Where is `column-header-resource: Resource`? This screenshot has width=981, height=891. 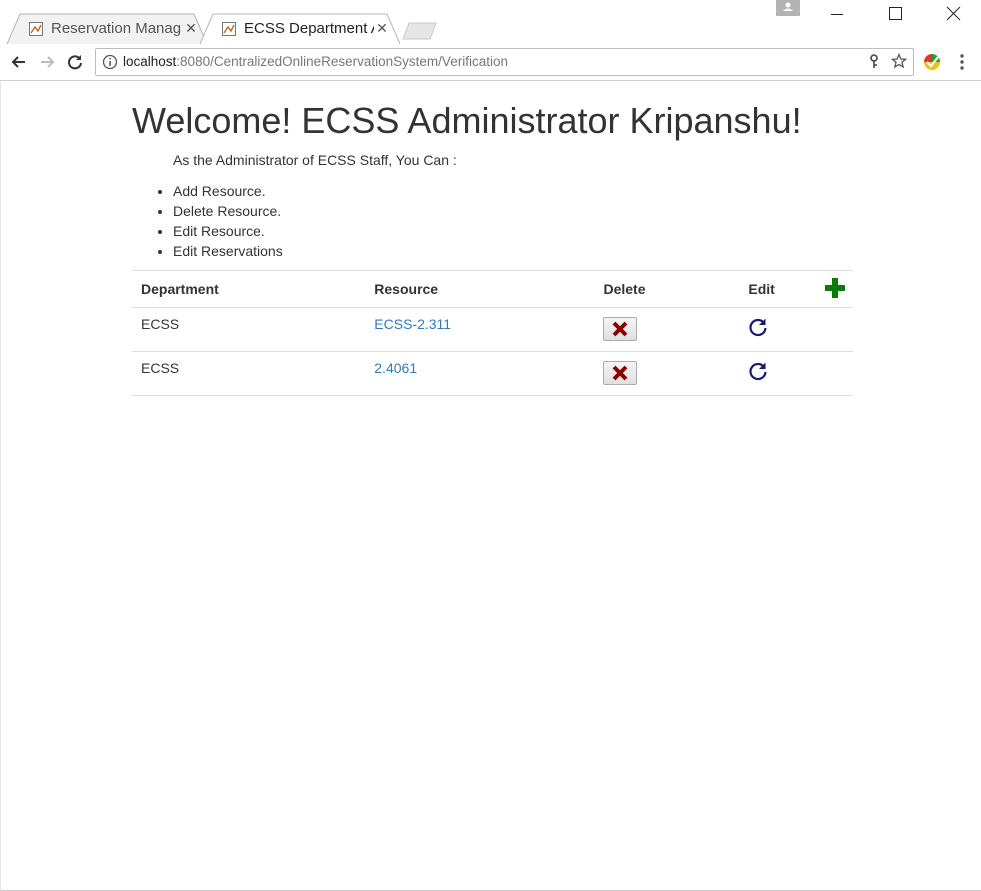
column-header-resource: Resource is located at coordinates (480, 289).